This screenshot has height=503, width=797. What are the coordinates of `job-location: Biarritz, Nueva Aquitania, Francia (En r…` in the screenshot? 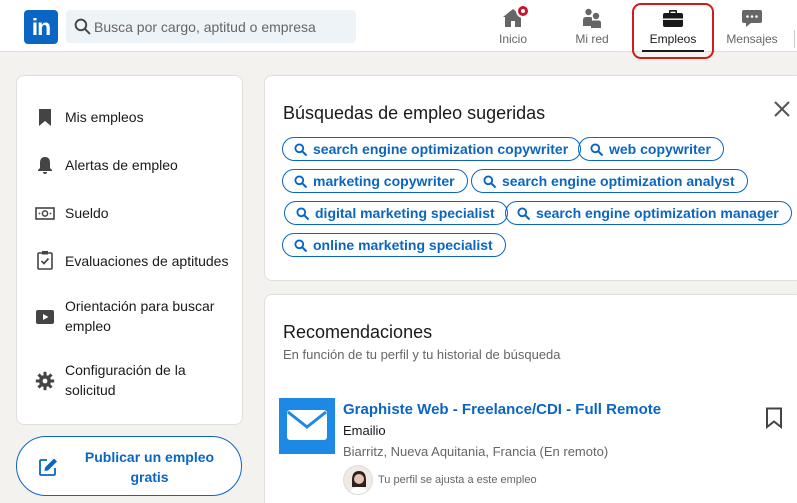 It's located at (476, 451).